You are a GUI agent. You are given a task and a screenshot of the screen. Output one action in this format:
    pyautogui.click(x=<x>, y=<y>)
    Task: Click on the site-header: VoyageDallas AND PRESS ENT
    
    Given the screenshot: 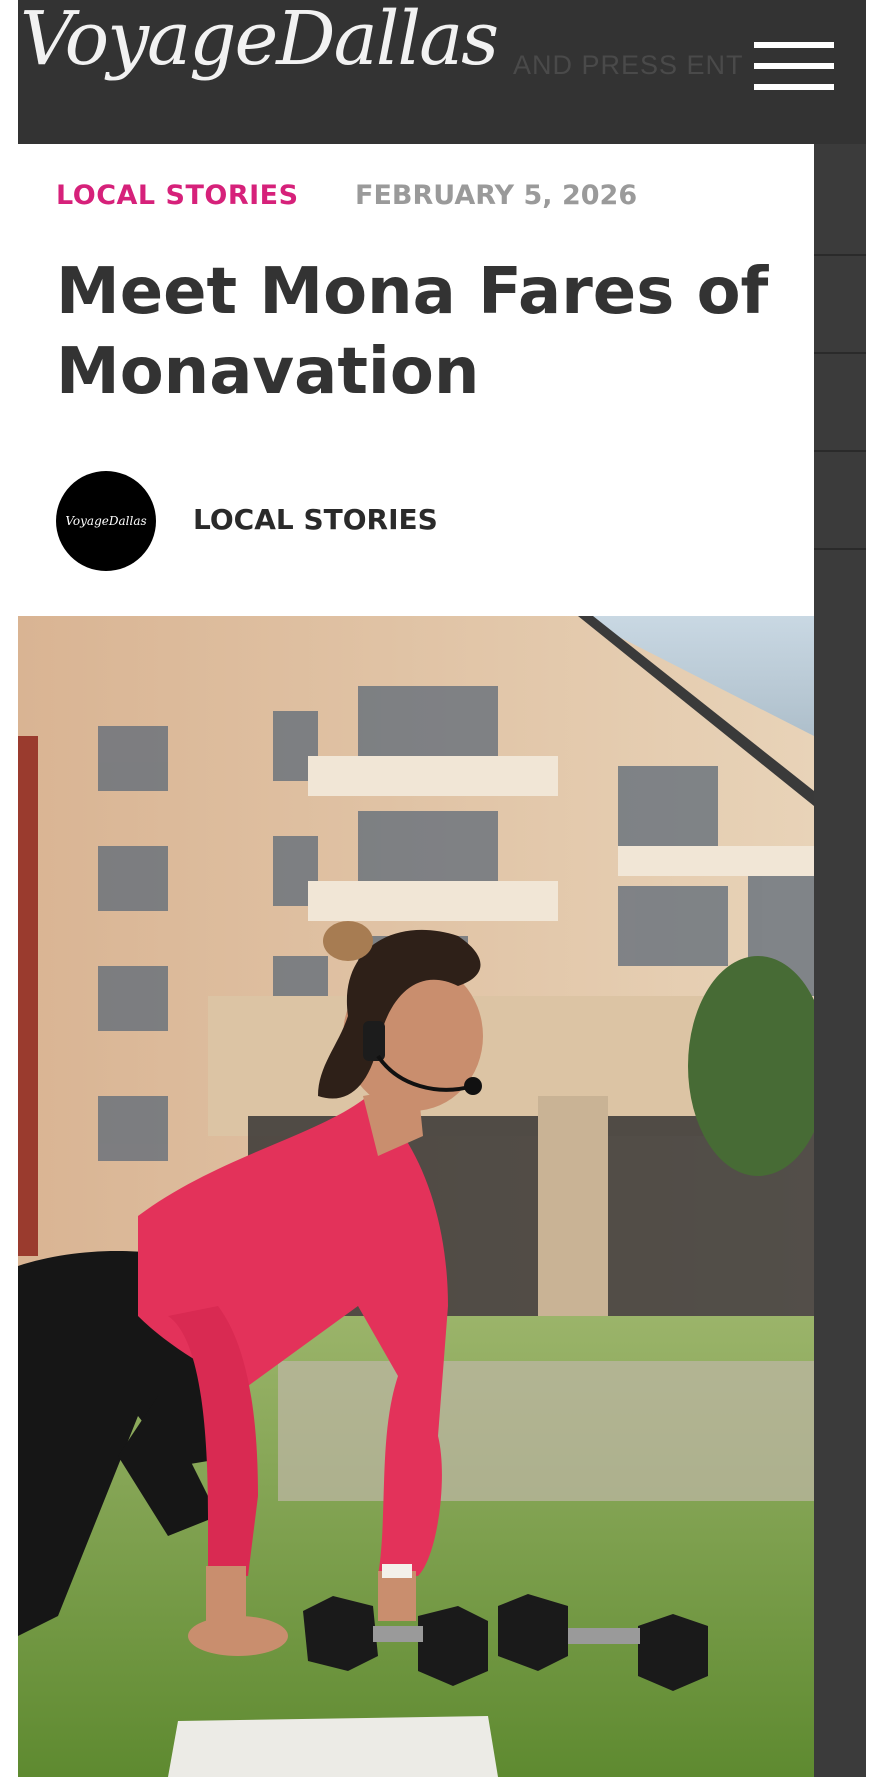 What is the action you would take?
    pyautogui.click(x=442, y=72)
    